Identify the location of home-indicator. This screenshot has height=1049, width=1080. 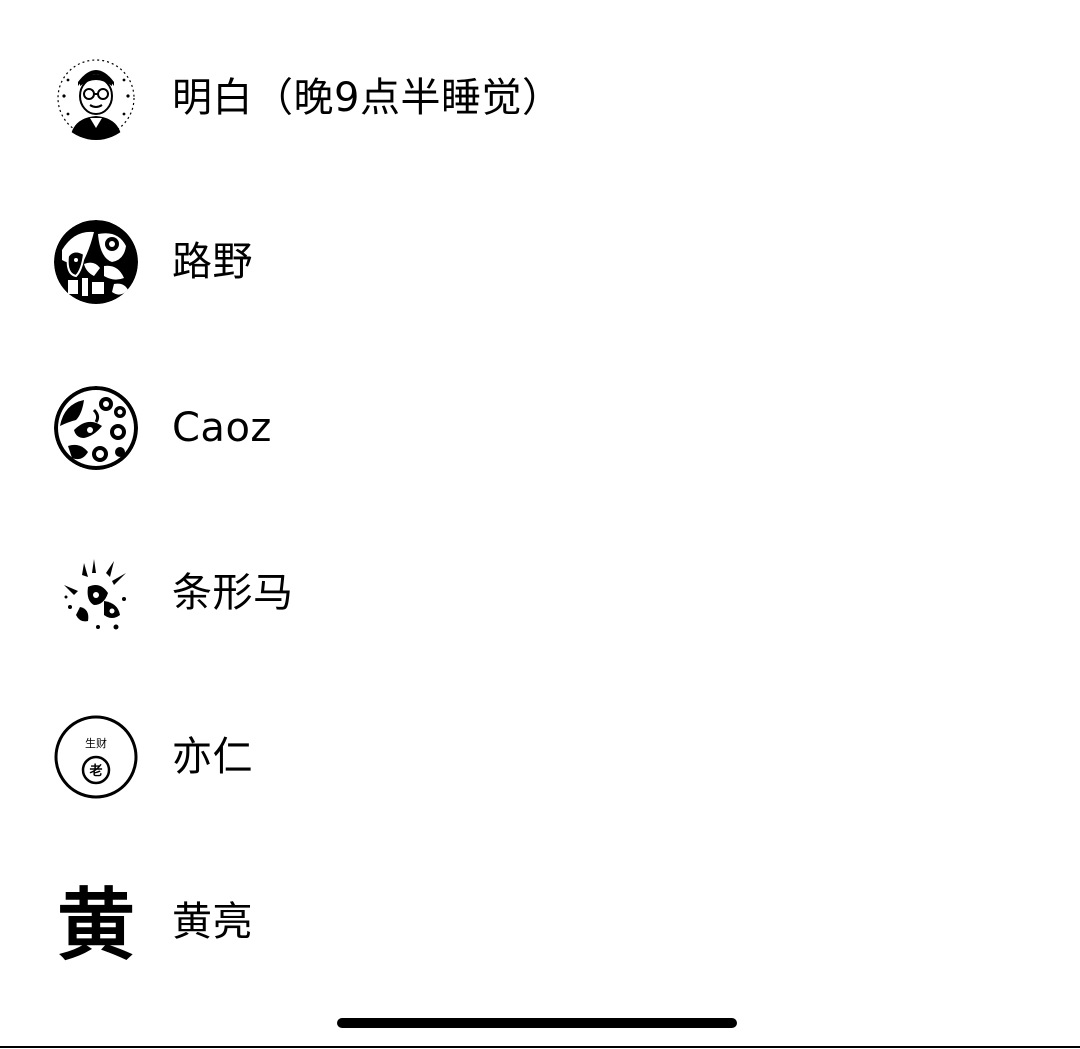
(537, 1023).